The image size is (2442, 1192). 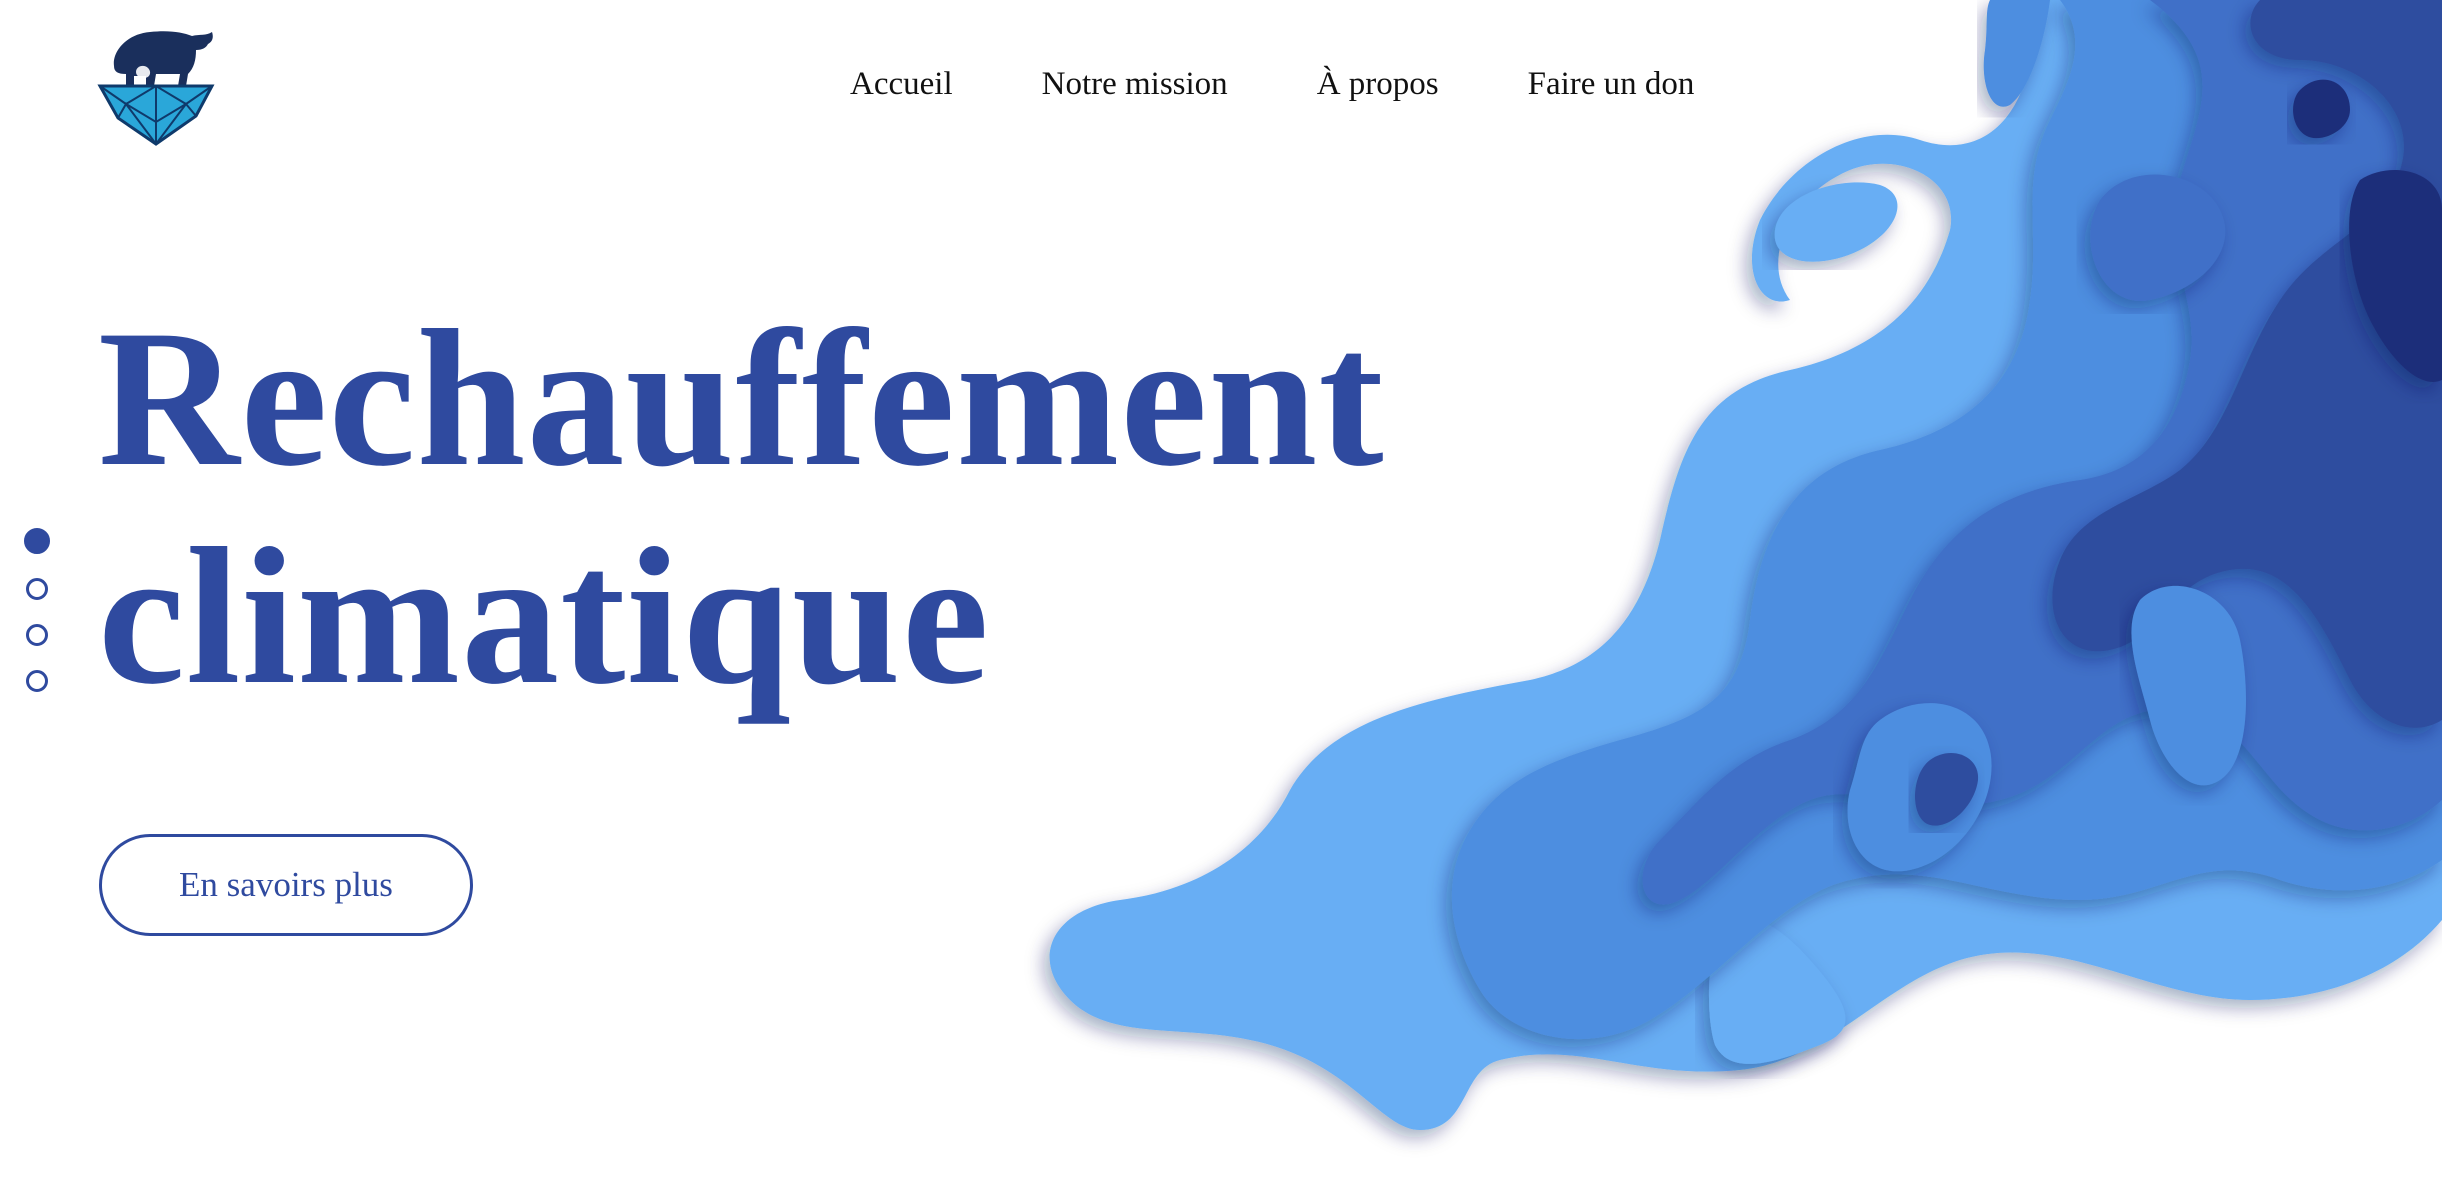 I want to click on nav-link-accueil: Accueil, so click(x=901, y=84).